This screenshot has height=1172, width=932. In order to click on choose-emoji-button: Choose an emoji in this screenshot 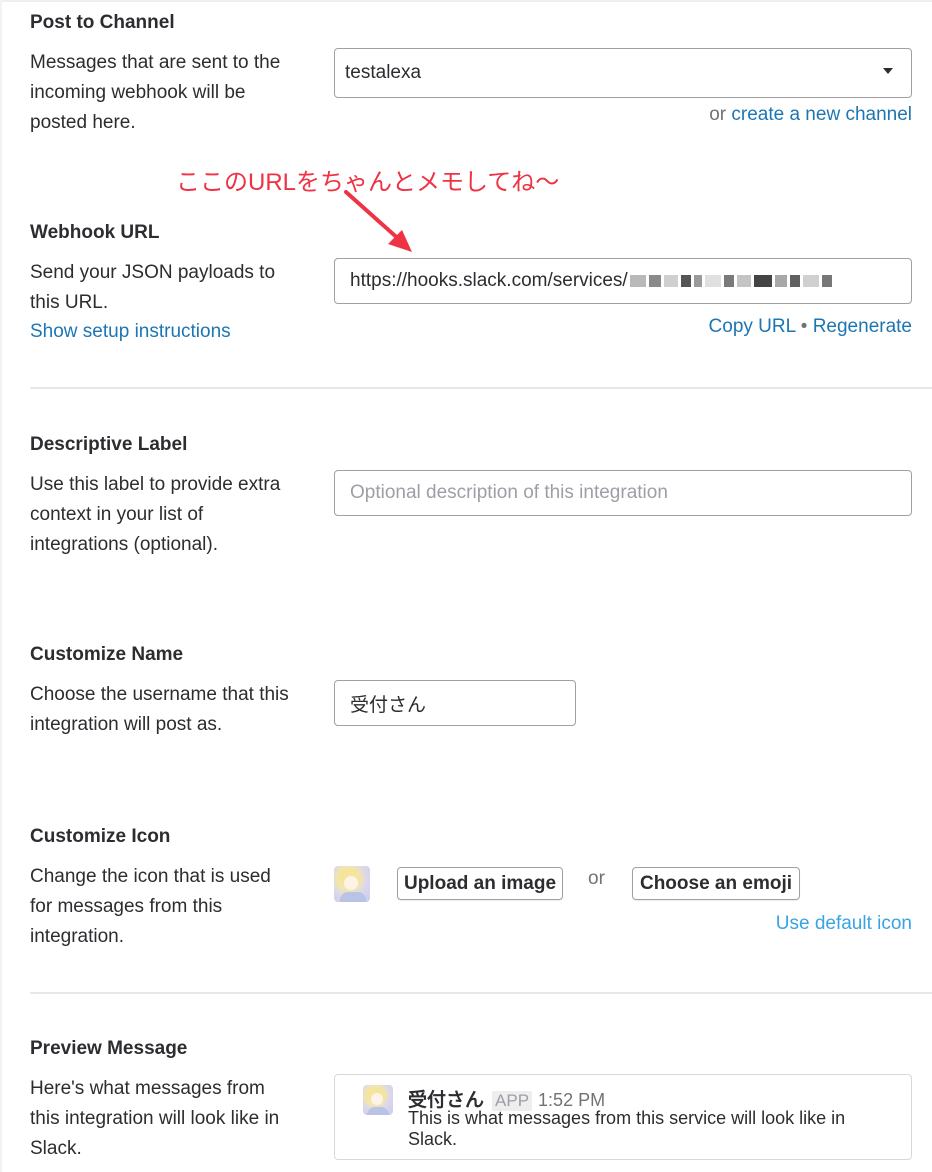, I will do `click(716, 883)`.